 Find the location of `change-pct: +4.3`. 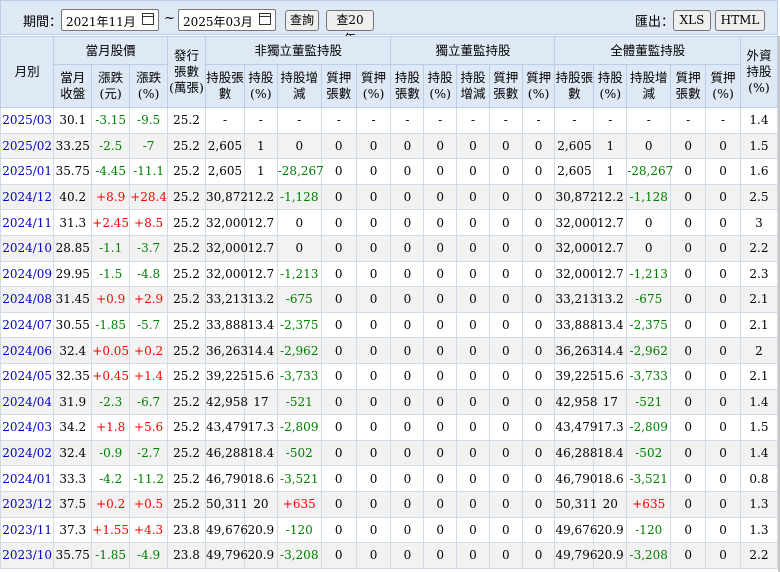

change-pct: +4.3 is located at coordinates (149, 530).